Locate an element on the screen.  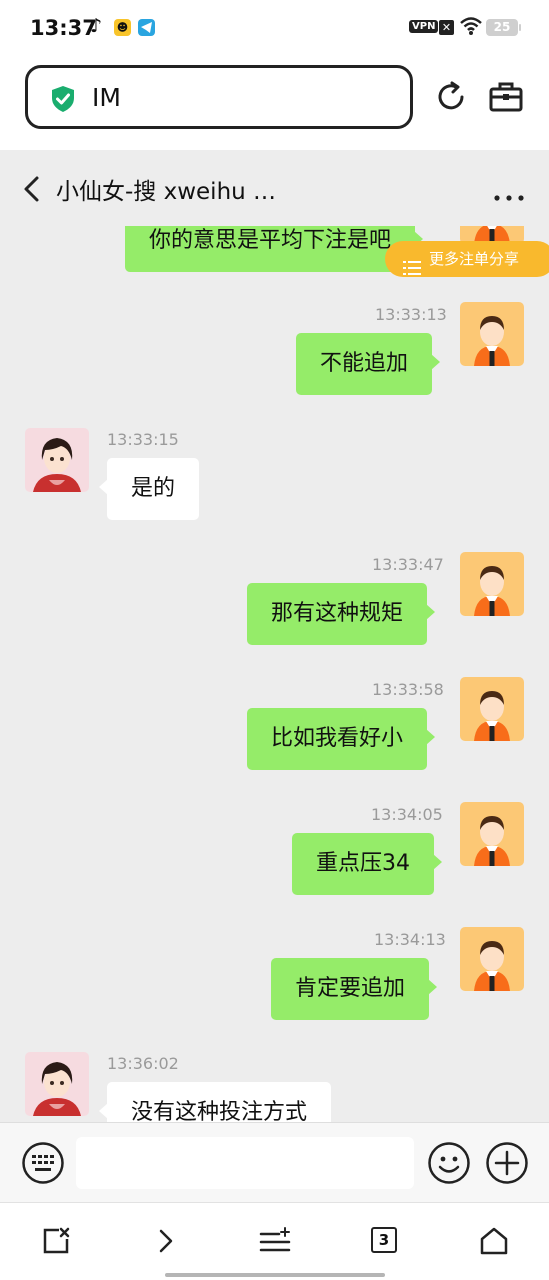
browser-toolbar: IM is located at coordinates (274, 104).